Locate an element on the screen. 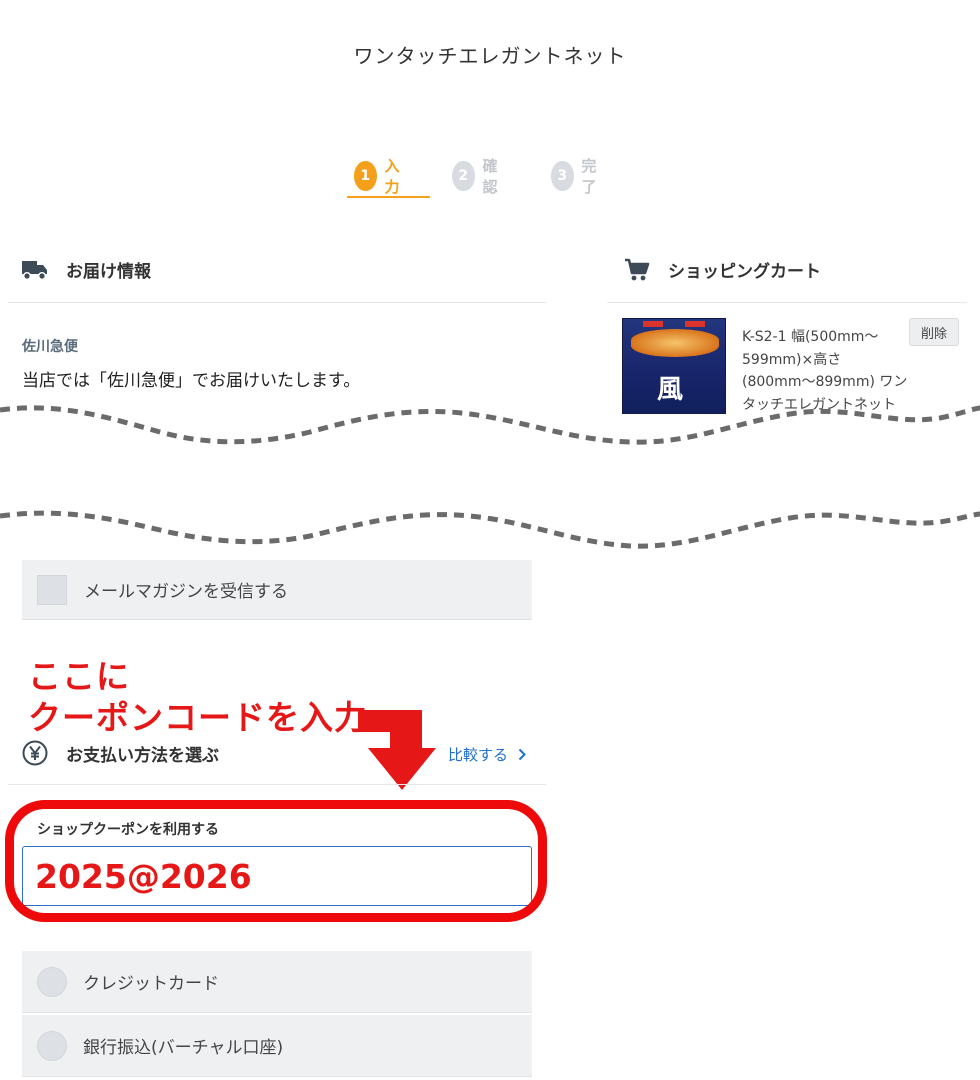  newsletter-option: メールマガジンを受信する is located at coordinates (277, 590).